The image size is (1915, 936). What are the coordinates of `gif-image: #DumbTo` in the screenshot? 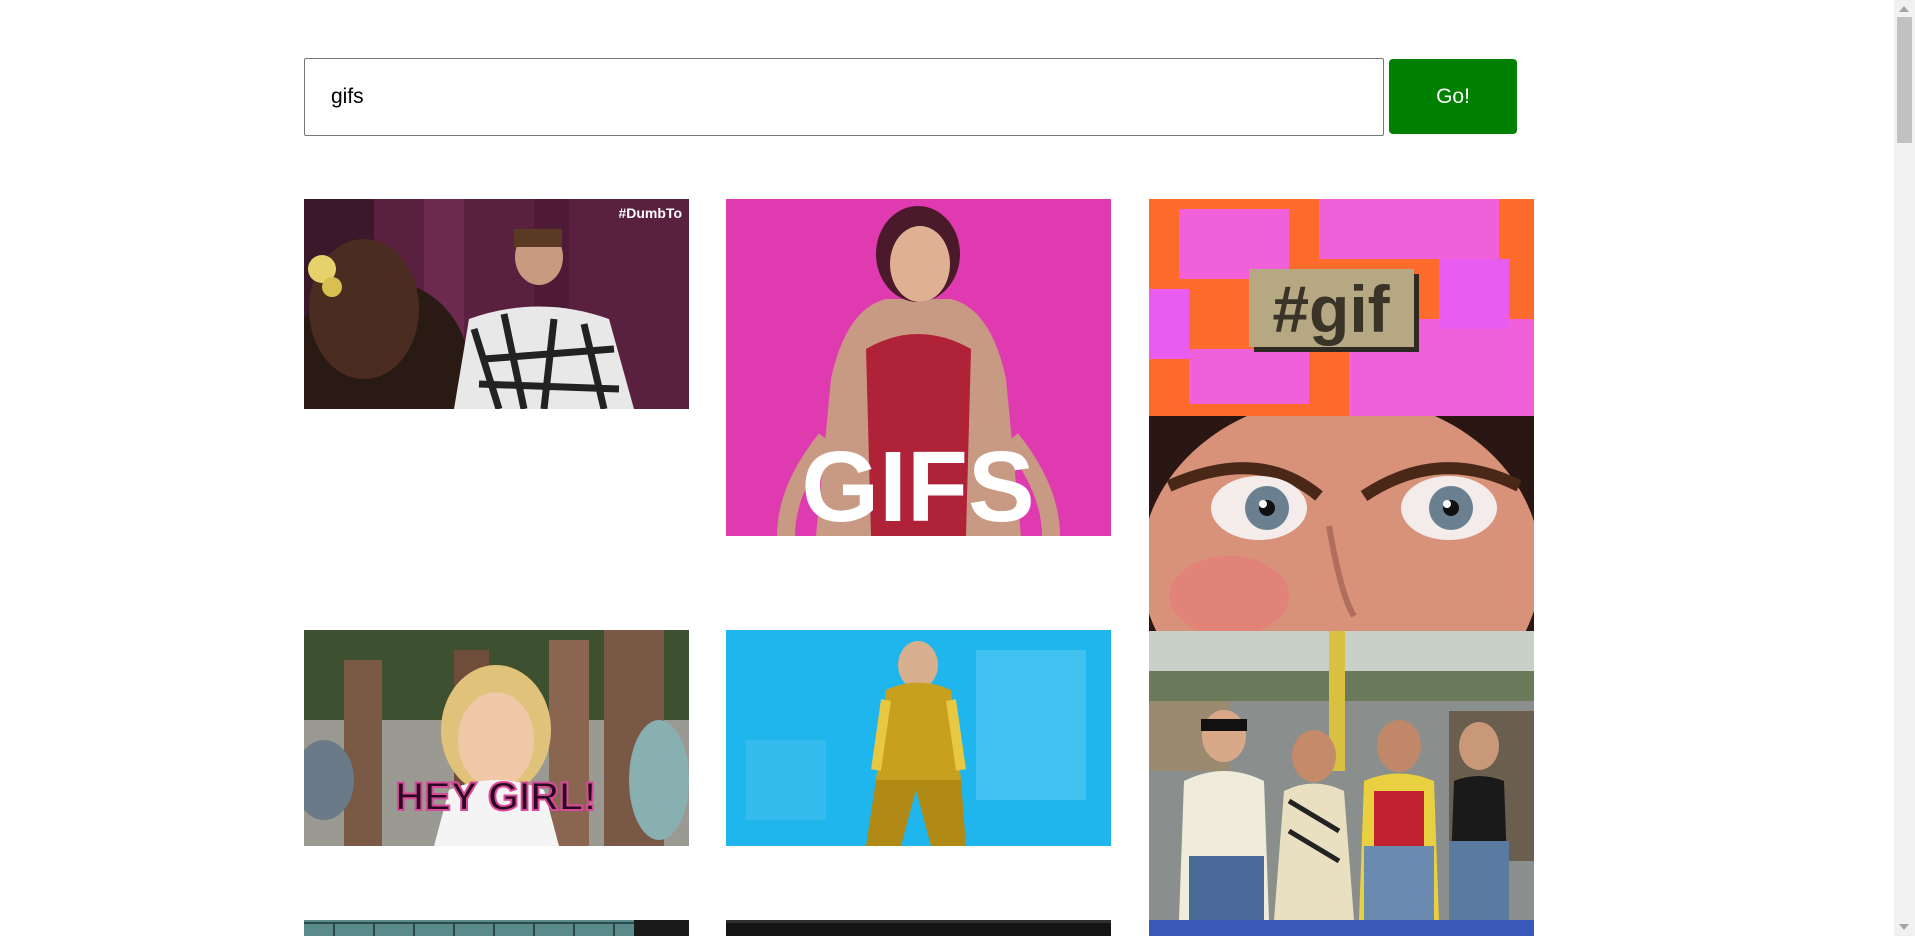 It's located at (496, 304).